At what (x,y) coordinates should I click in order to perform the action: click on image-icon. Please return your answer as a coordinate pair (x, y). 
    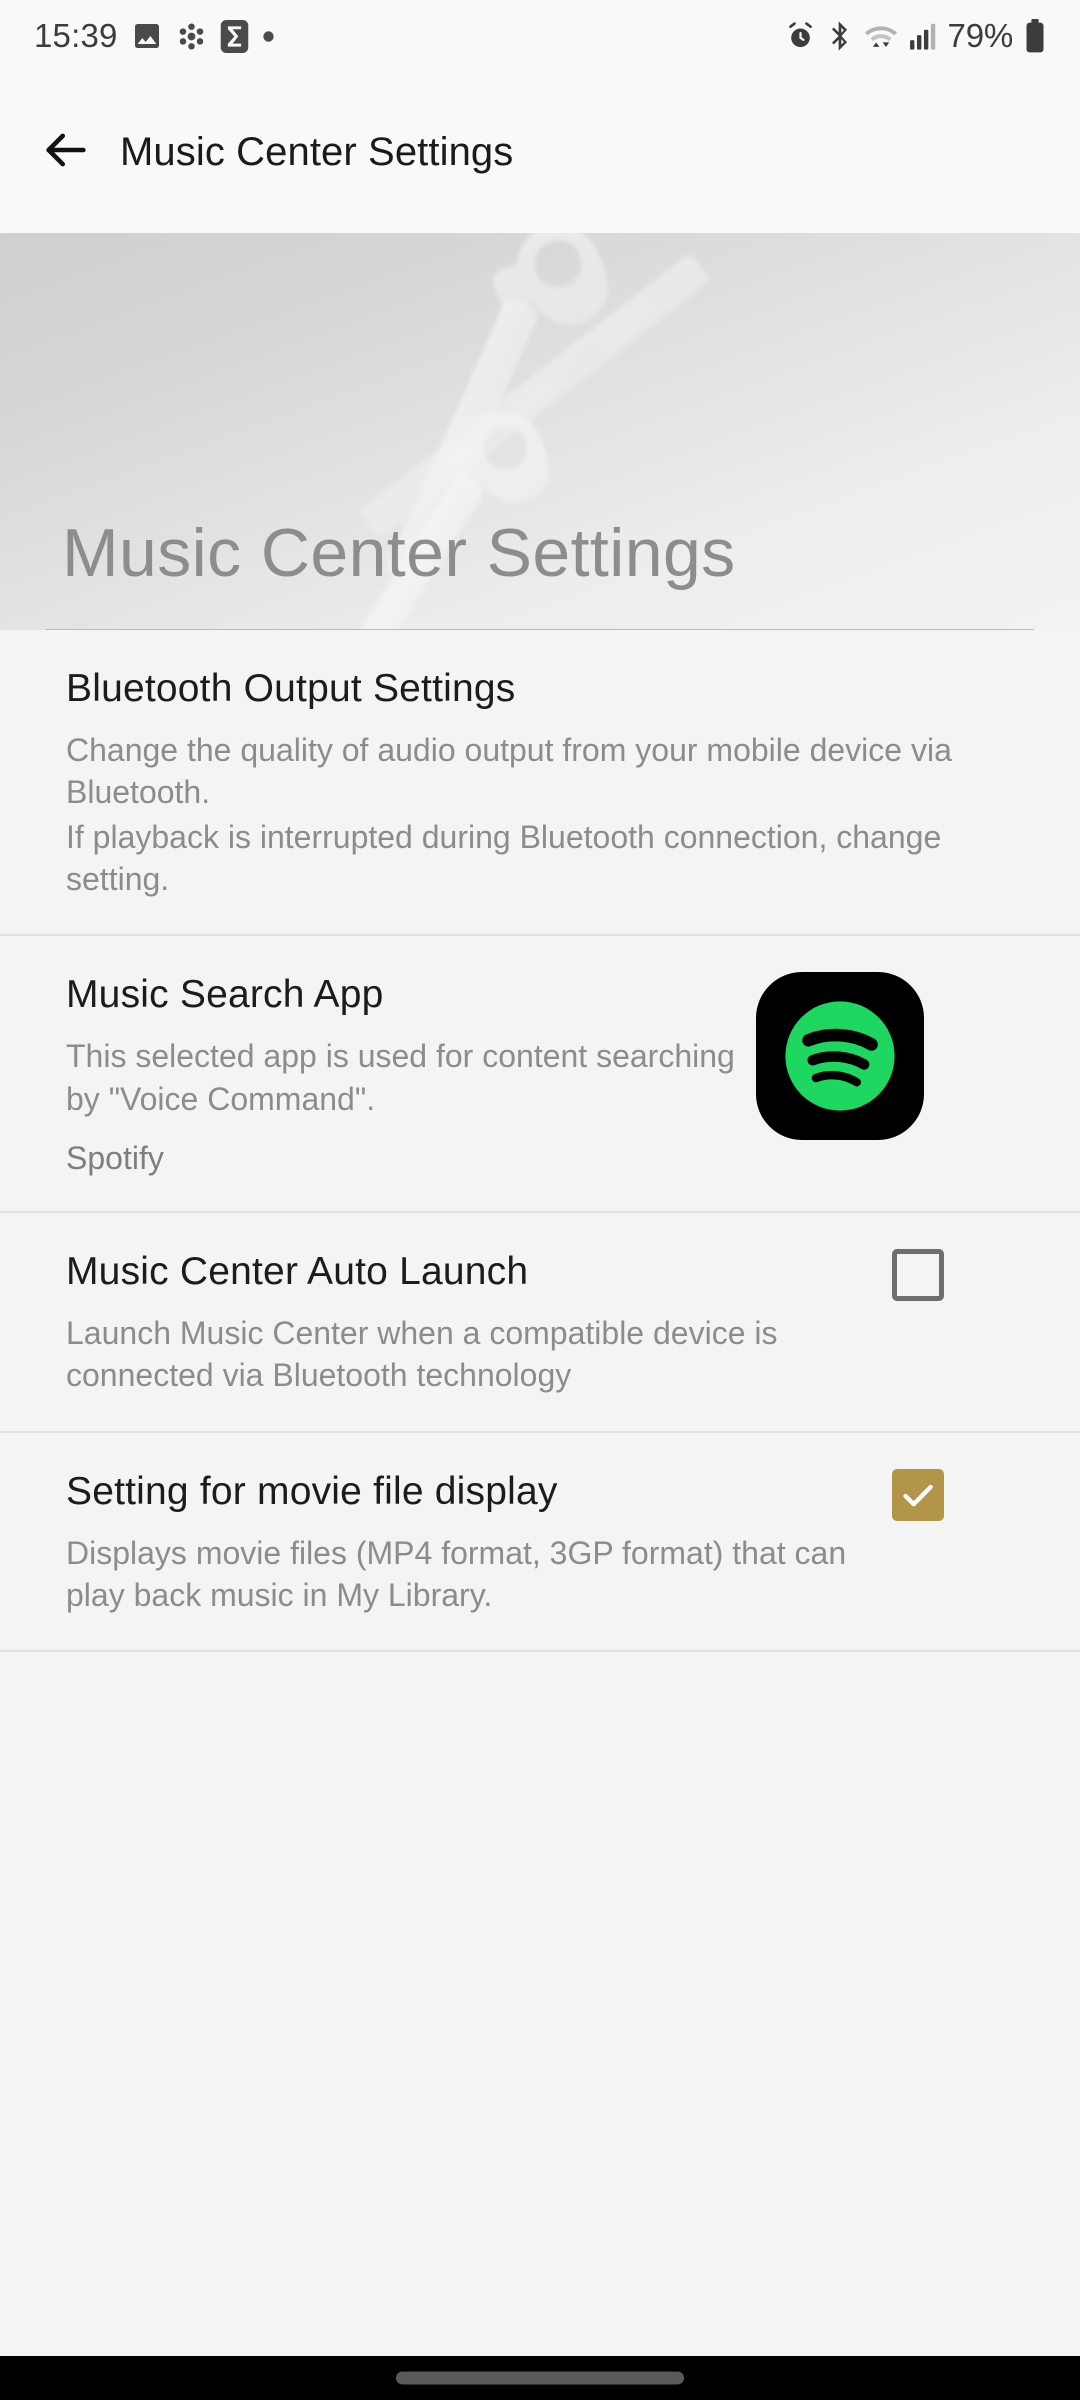
    Looking at the image, I should click on (147, 36).